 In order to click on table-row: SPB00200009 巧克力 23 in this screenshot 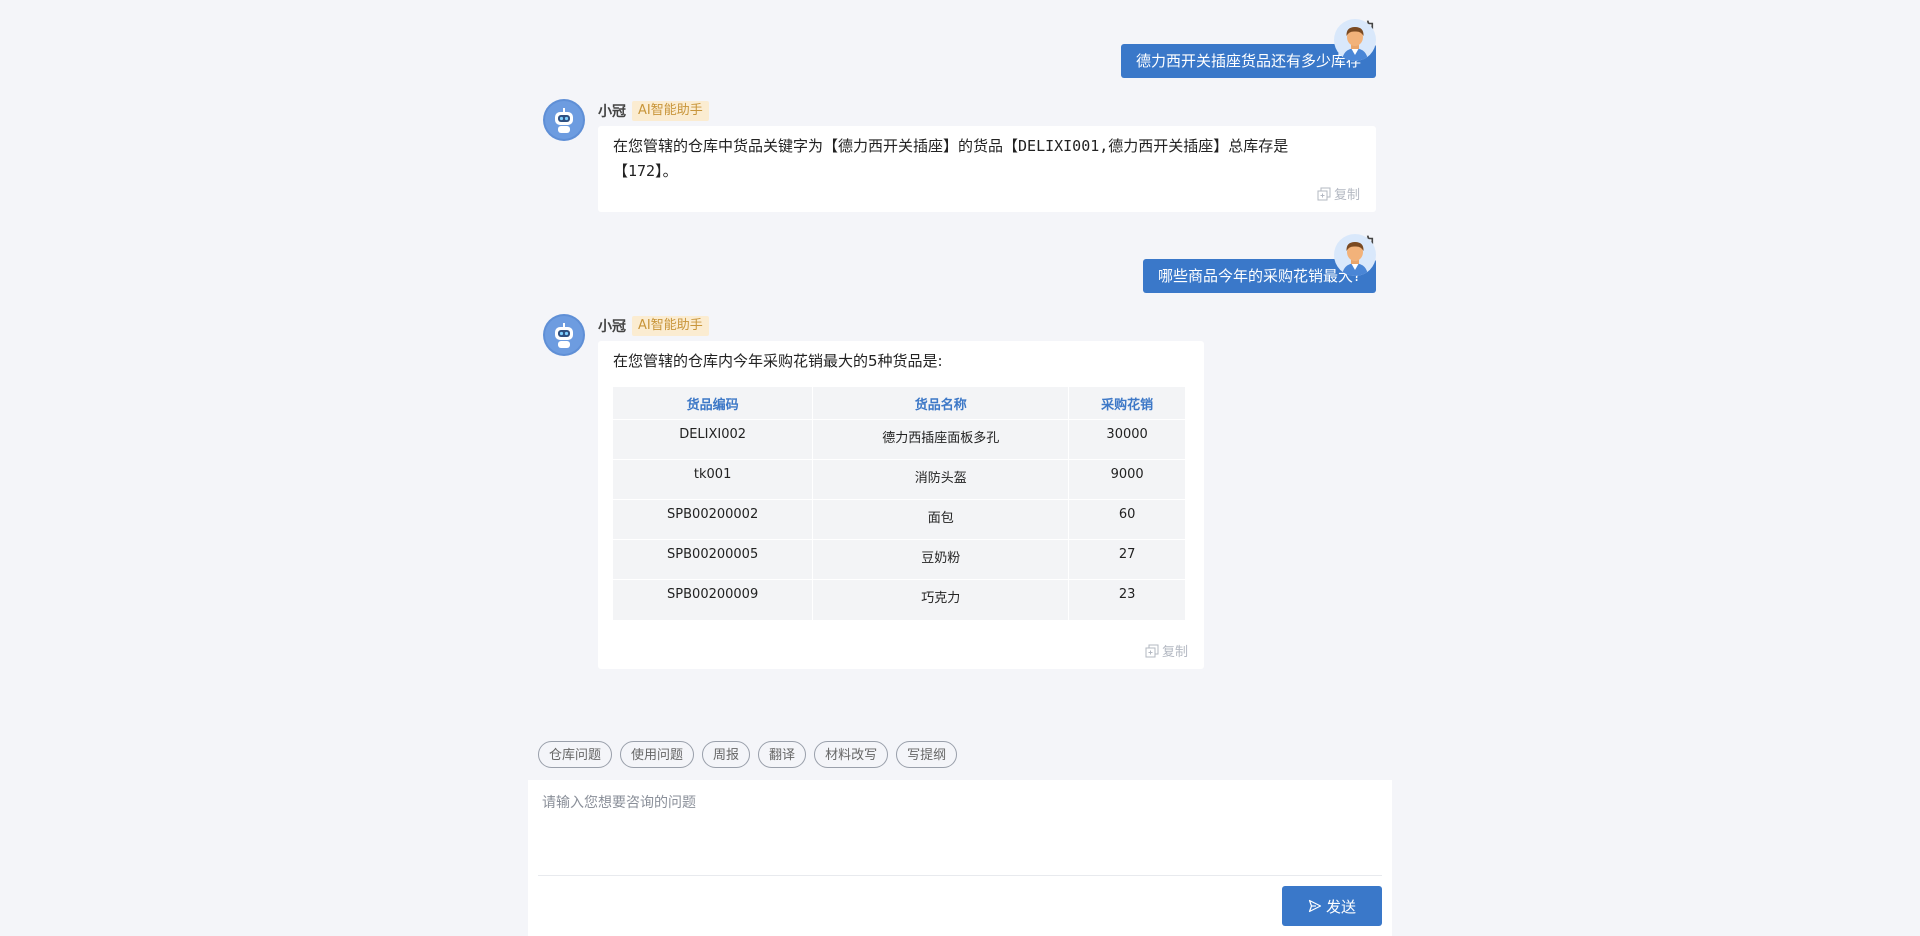, I will do `click(899, 599)`.